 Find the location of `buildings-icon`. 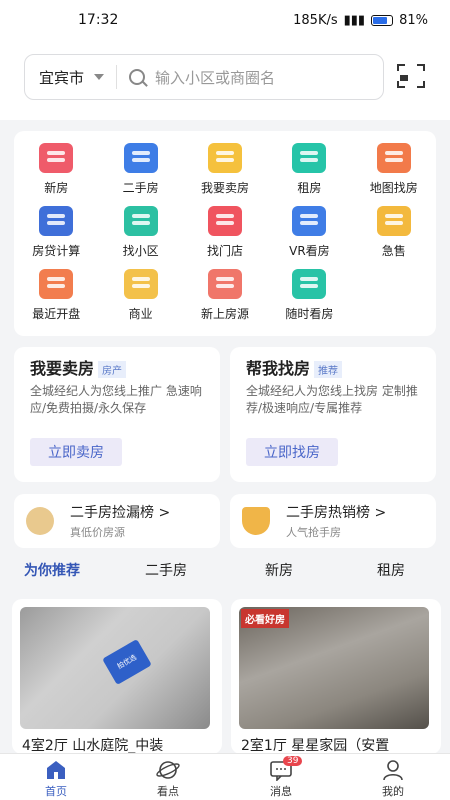

buildings-icon is located at coordinates (140, 221).